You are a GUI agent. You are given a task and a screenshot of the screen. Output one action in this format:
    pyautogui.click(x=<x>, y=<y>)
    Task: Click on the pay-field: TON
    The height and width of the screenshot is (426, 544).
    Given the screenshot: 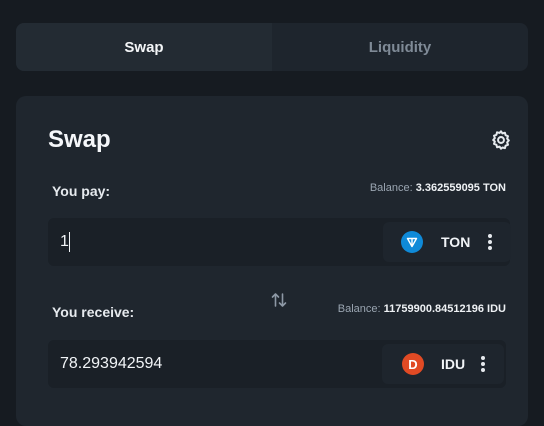 What is the action you would take?
    pyautogui.click(x=279, y=242)
    